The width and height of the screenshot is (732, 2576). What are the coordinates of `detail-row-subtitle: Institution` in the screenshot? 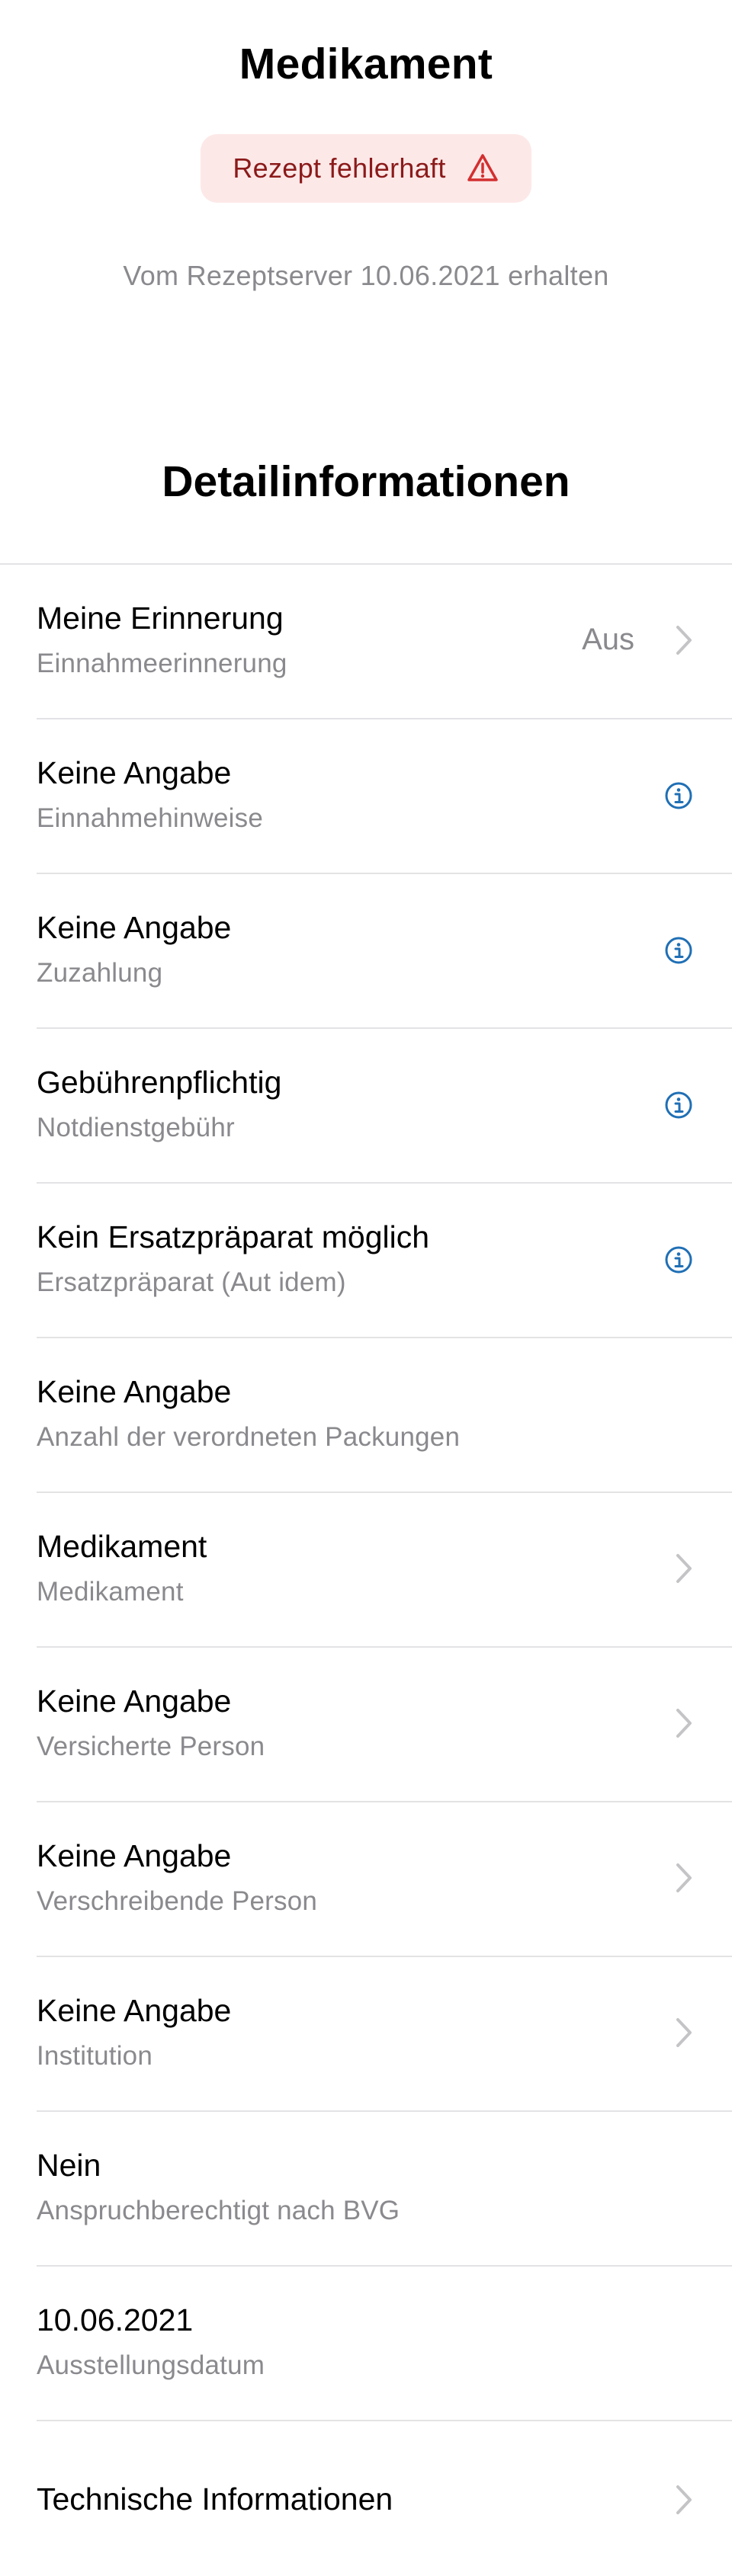 It's located at (95, 2056).